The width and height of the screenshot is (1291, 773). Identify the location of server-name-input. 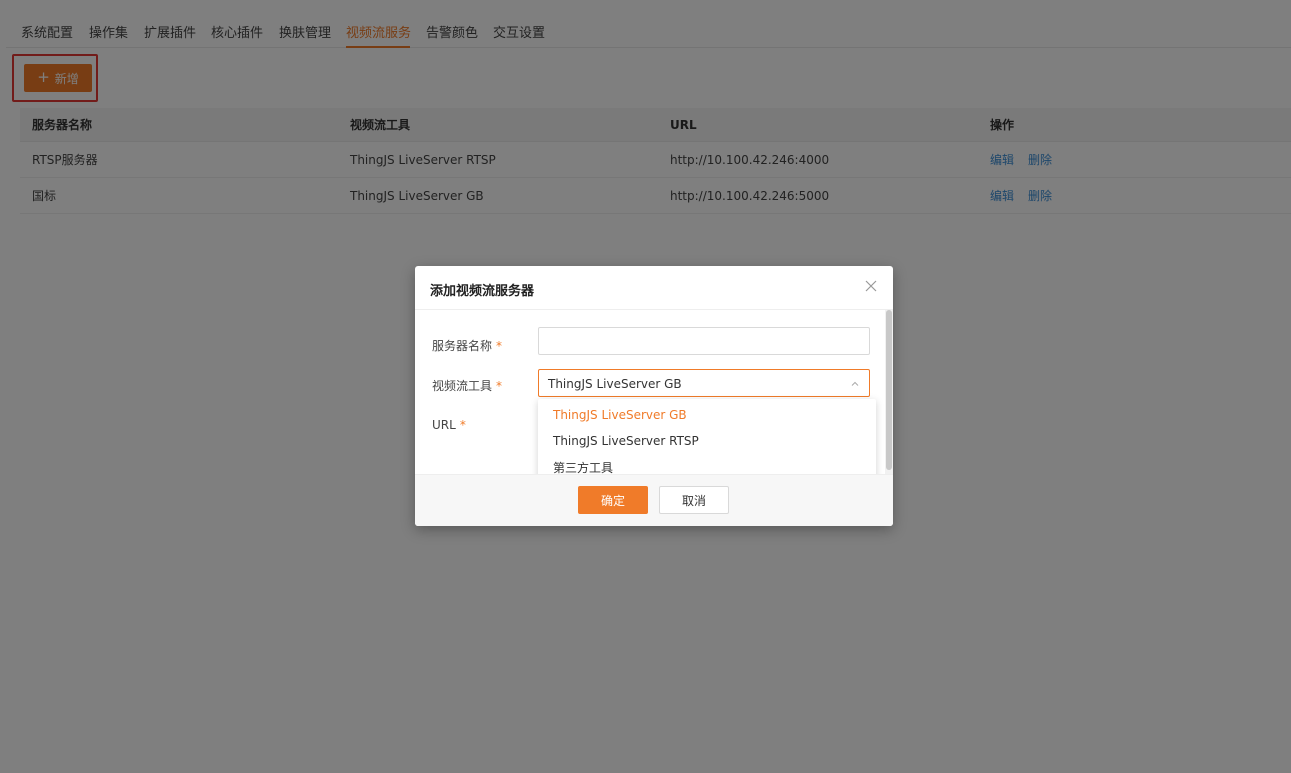
(704, 341).